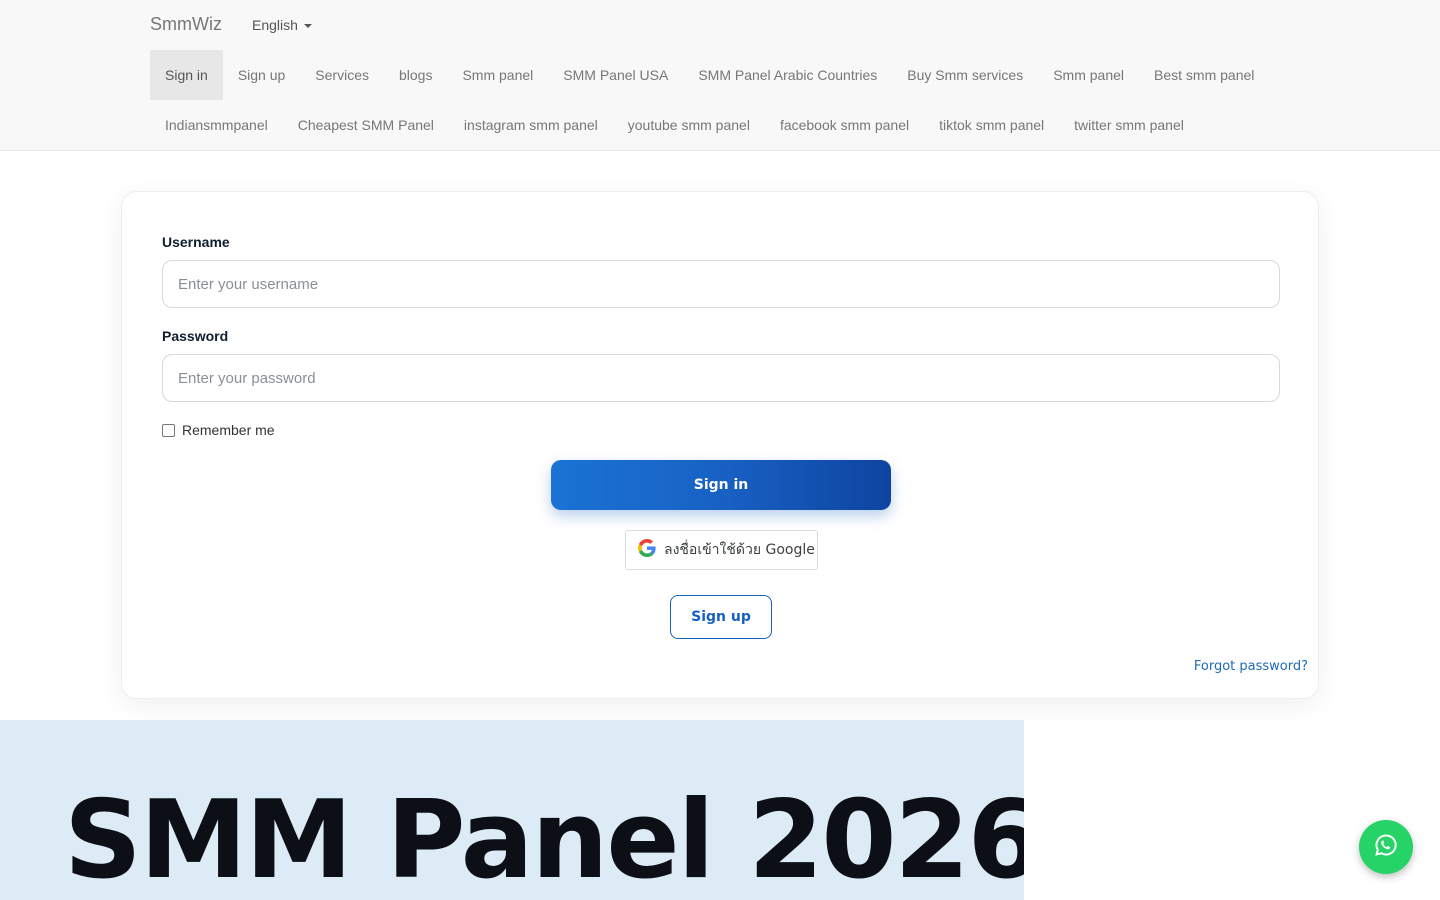  I want to click on nav-item-twitter-smm-panel: twitter smm panel, so click(1129, 125).